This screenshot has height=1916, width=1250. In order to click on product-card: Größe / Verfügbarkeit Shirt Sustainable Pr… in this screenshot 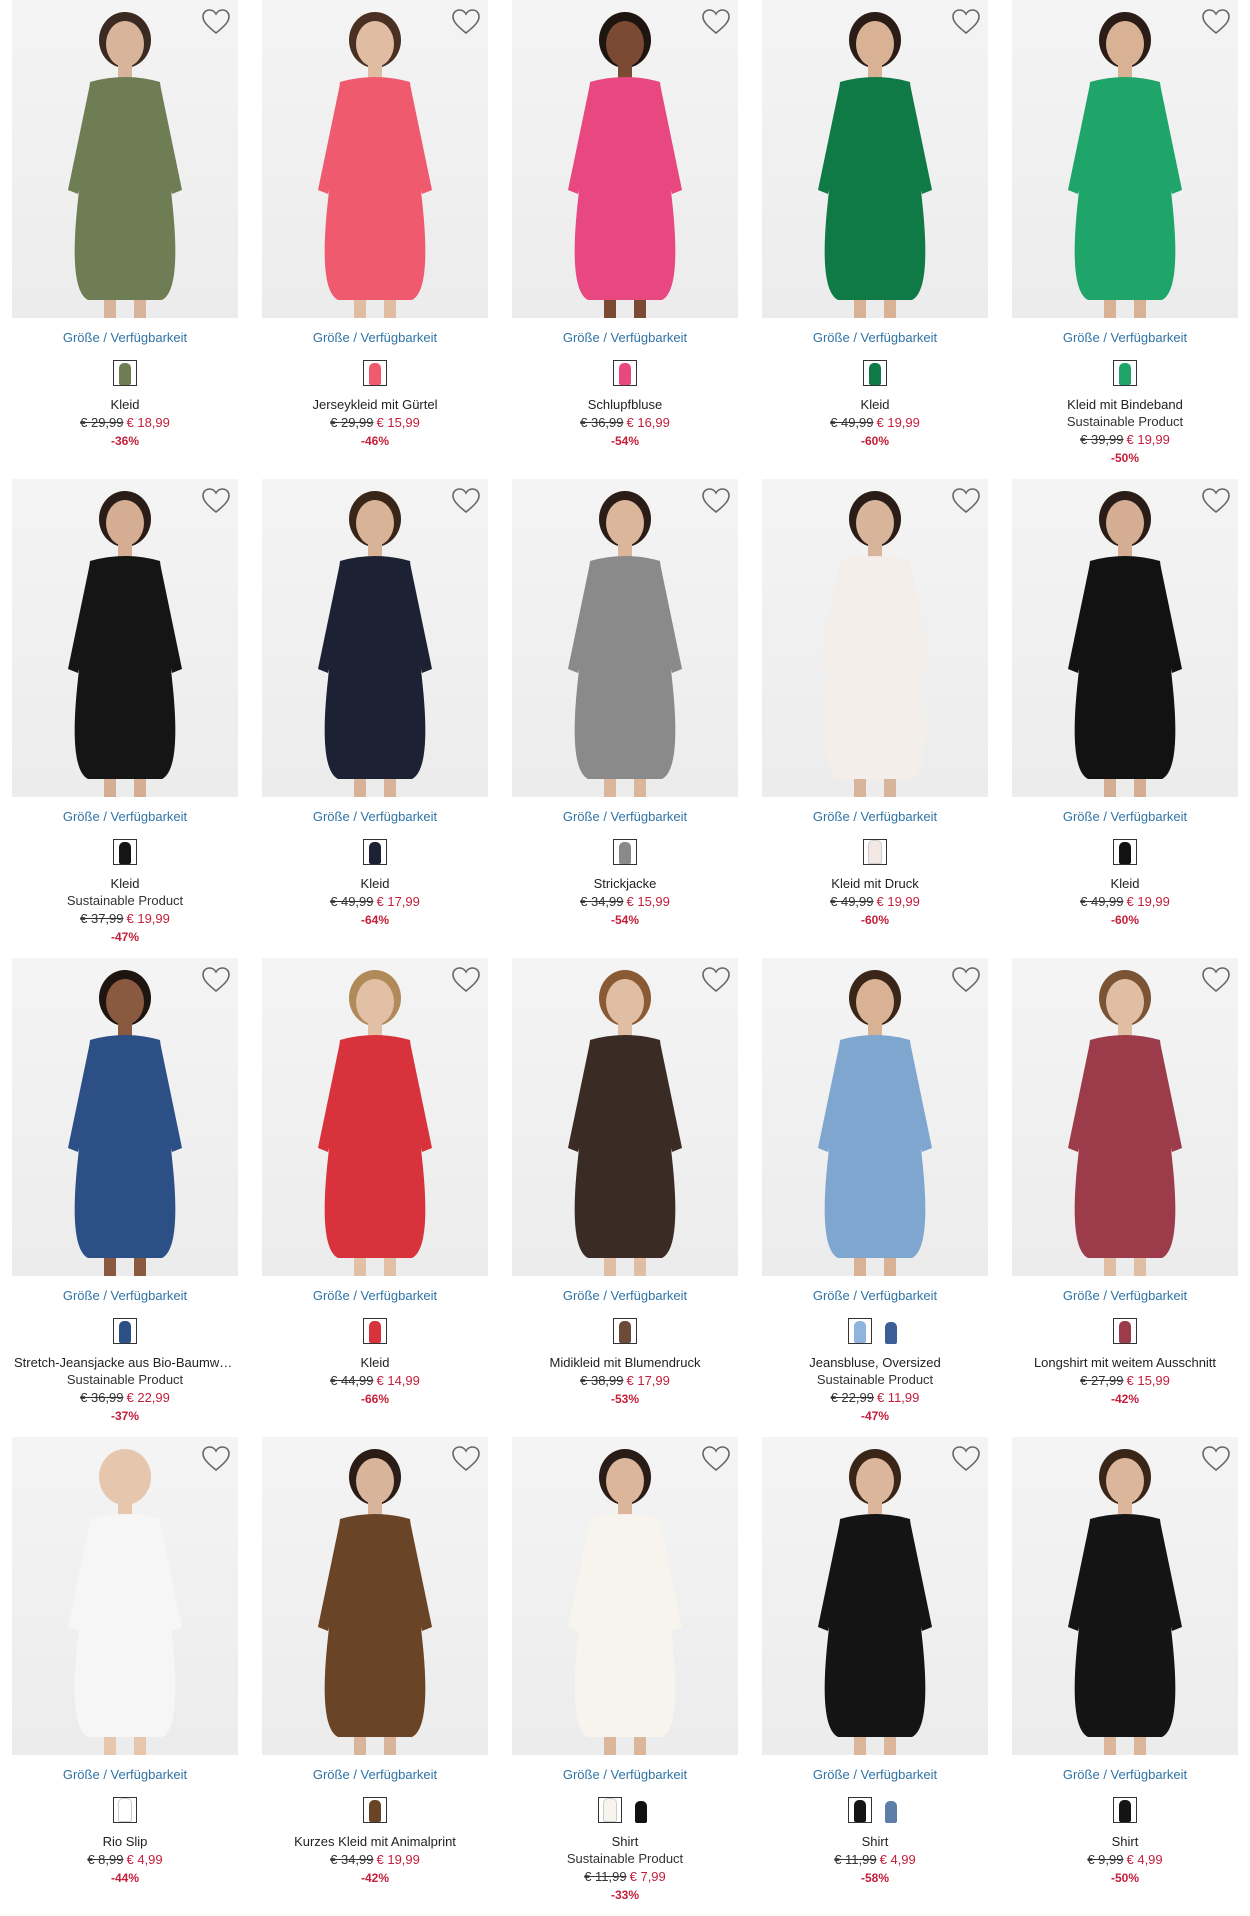, I will do `click(625, 1676)`.